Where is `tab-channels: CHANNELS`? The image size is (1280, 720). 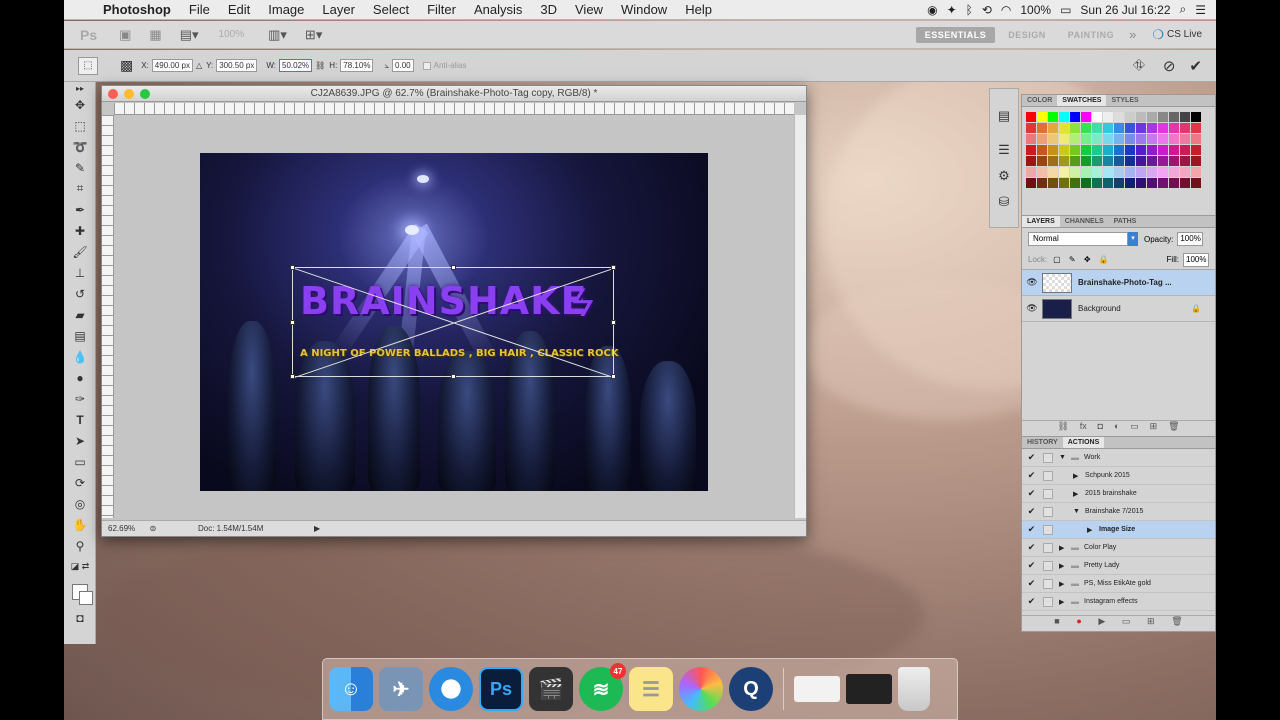
tab-channels: CHANNELS is located at coordinates (1084, 221).